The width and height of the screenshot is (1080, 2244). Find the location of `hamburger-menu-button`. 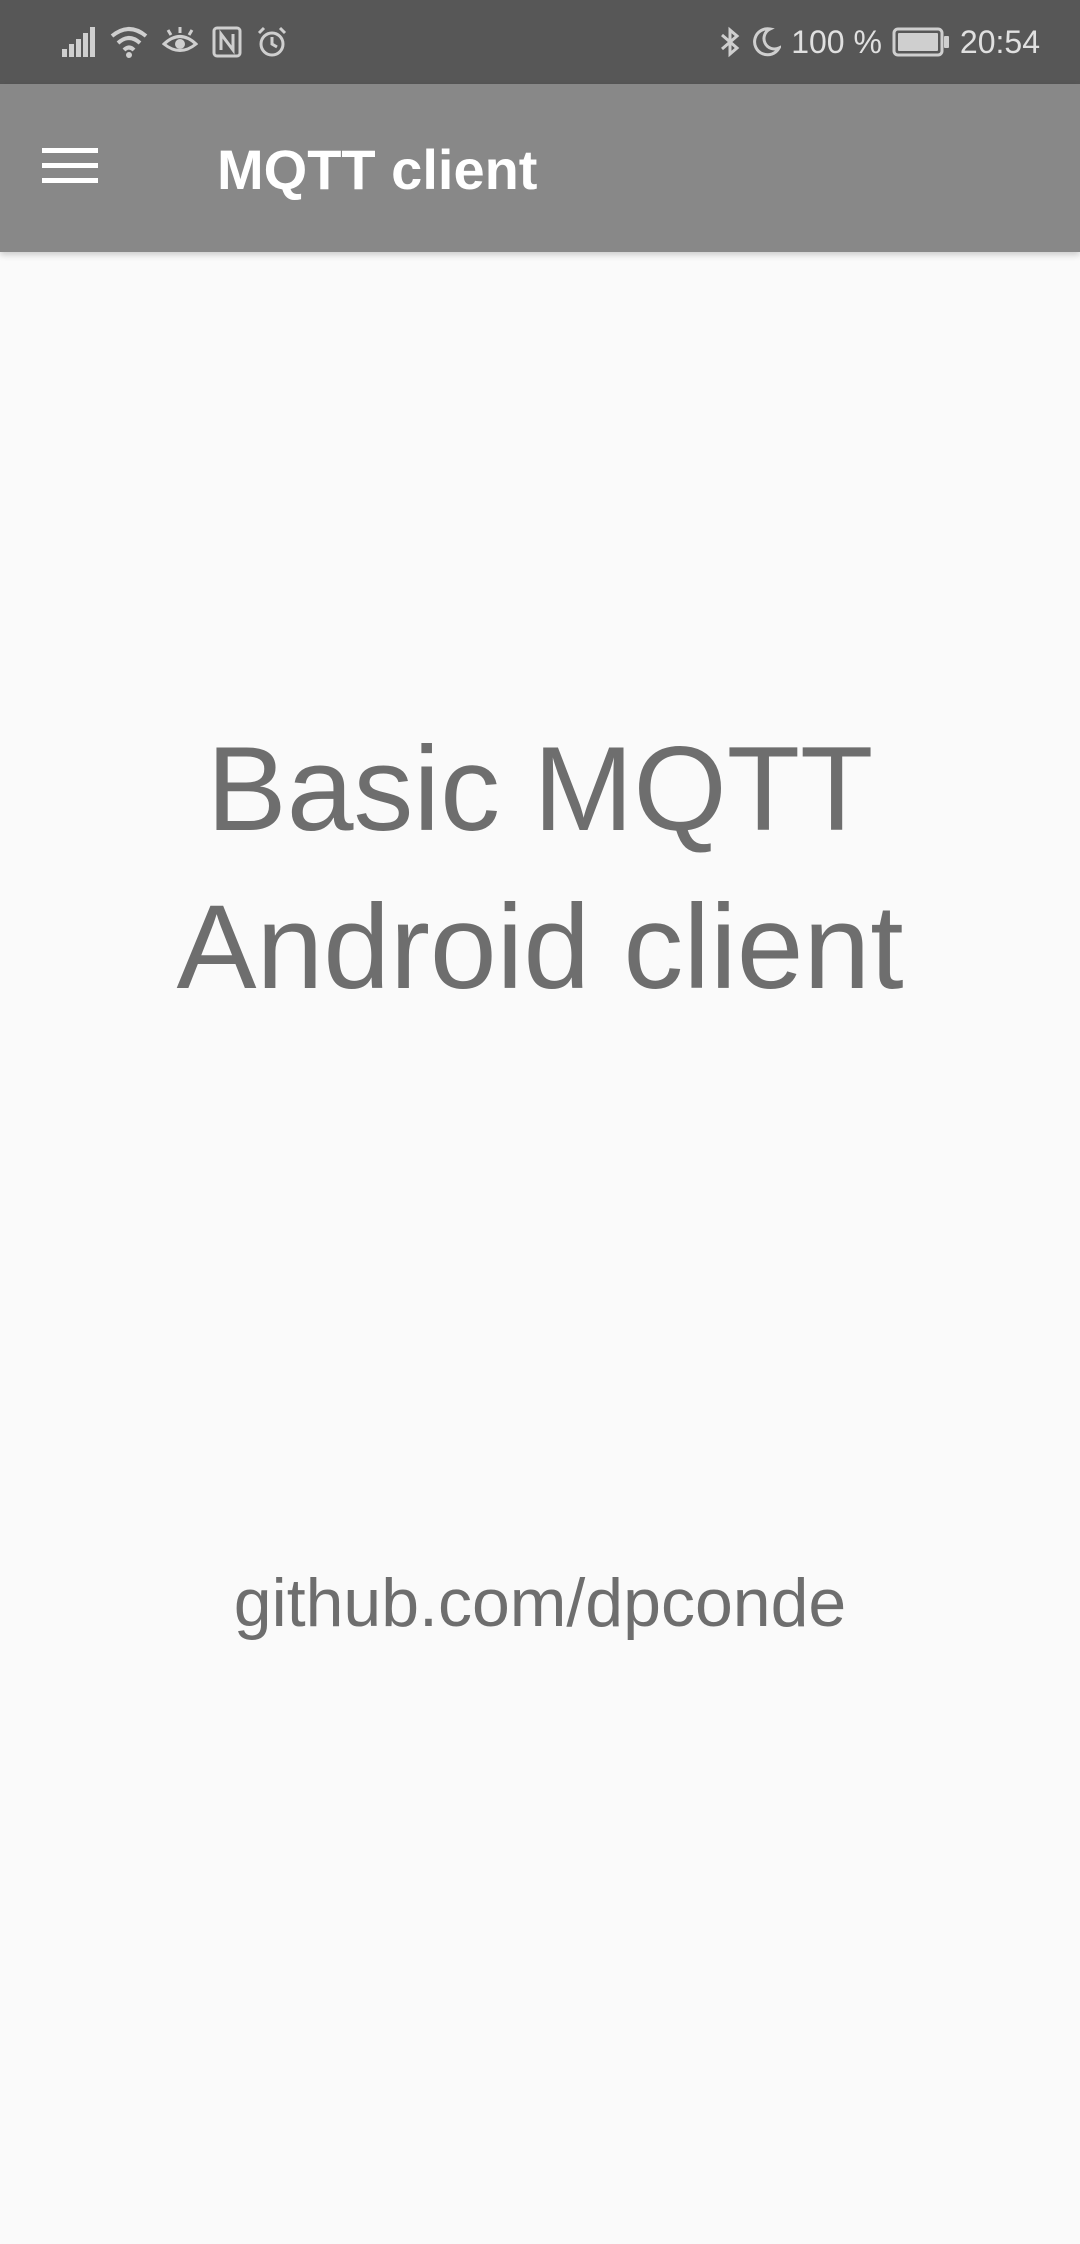

hamburger-menu-button is located at coordinates (70, 168).